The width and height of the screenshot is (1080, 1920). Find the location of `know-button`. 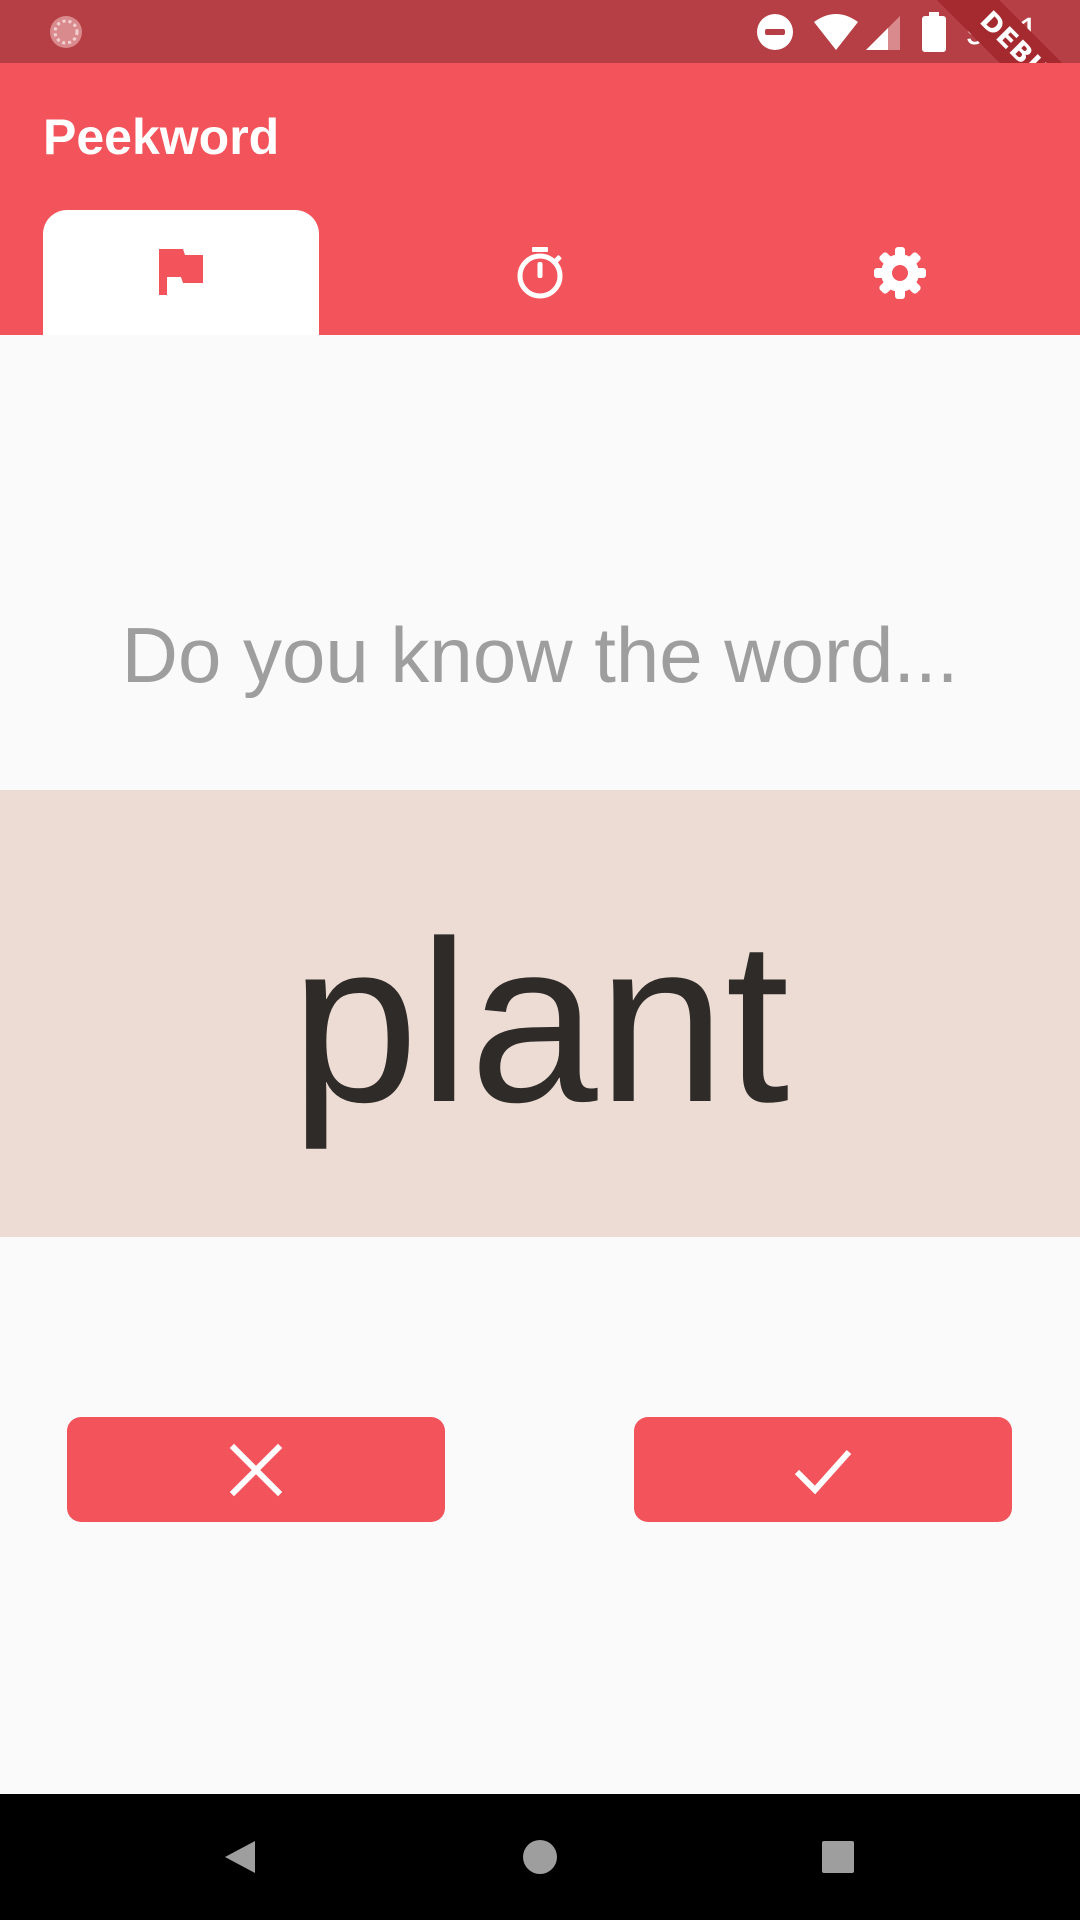

know-button is located at coordinates (823, 1469).